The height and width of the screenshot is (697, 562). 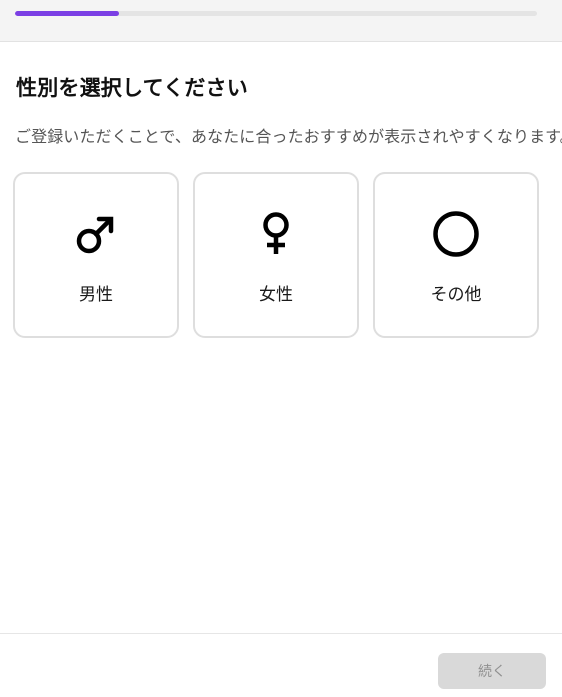 I want to click on gender-option-other: その他, so click(x=456, y=255).